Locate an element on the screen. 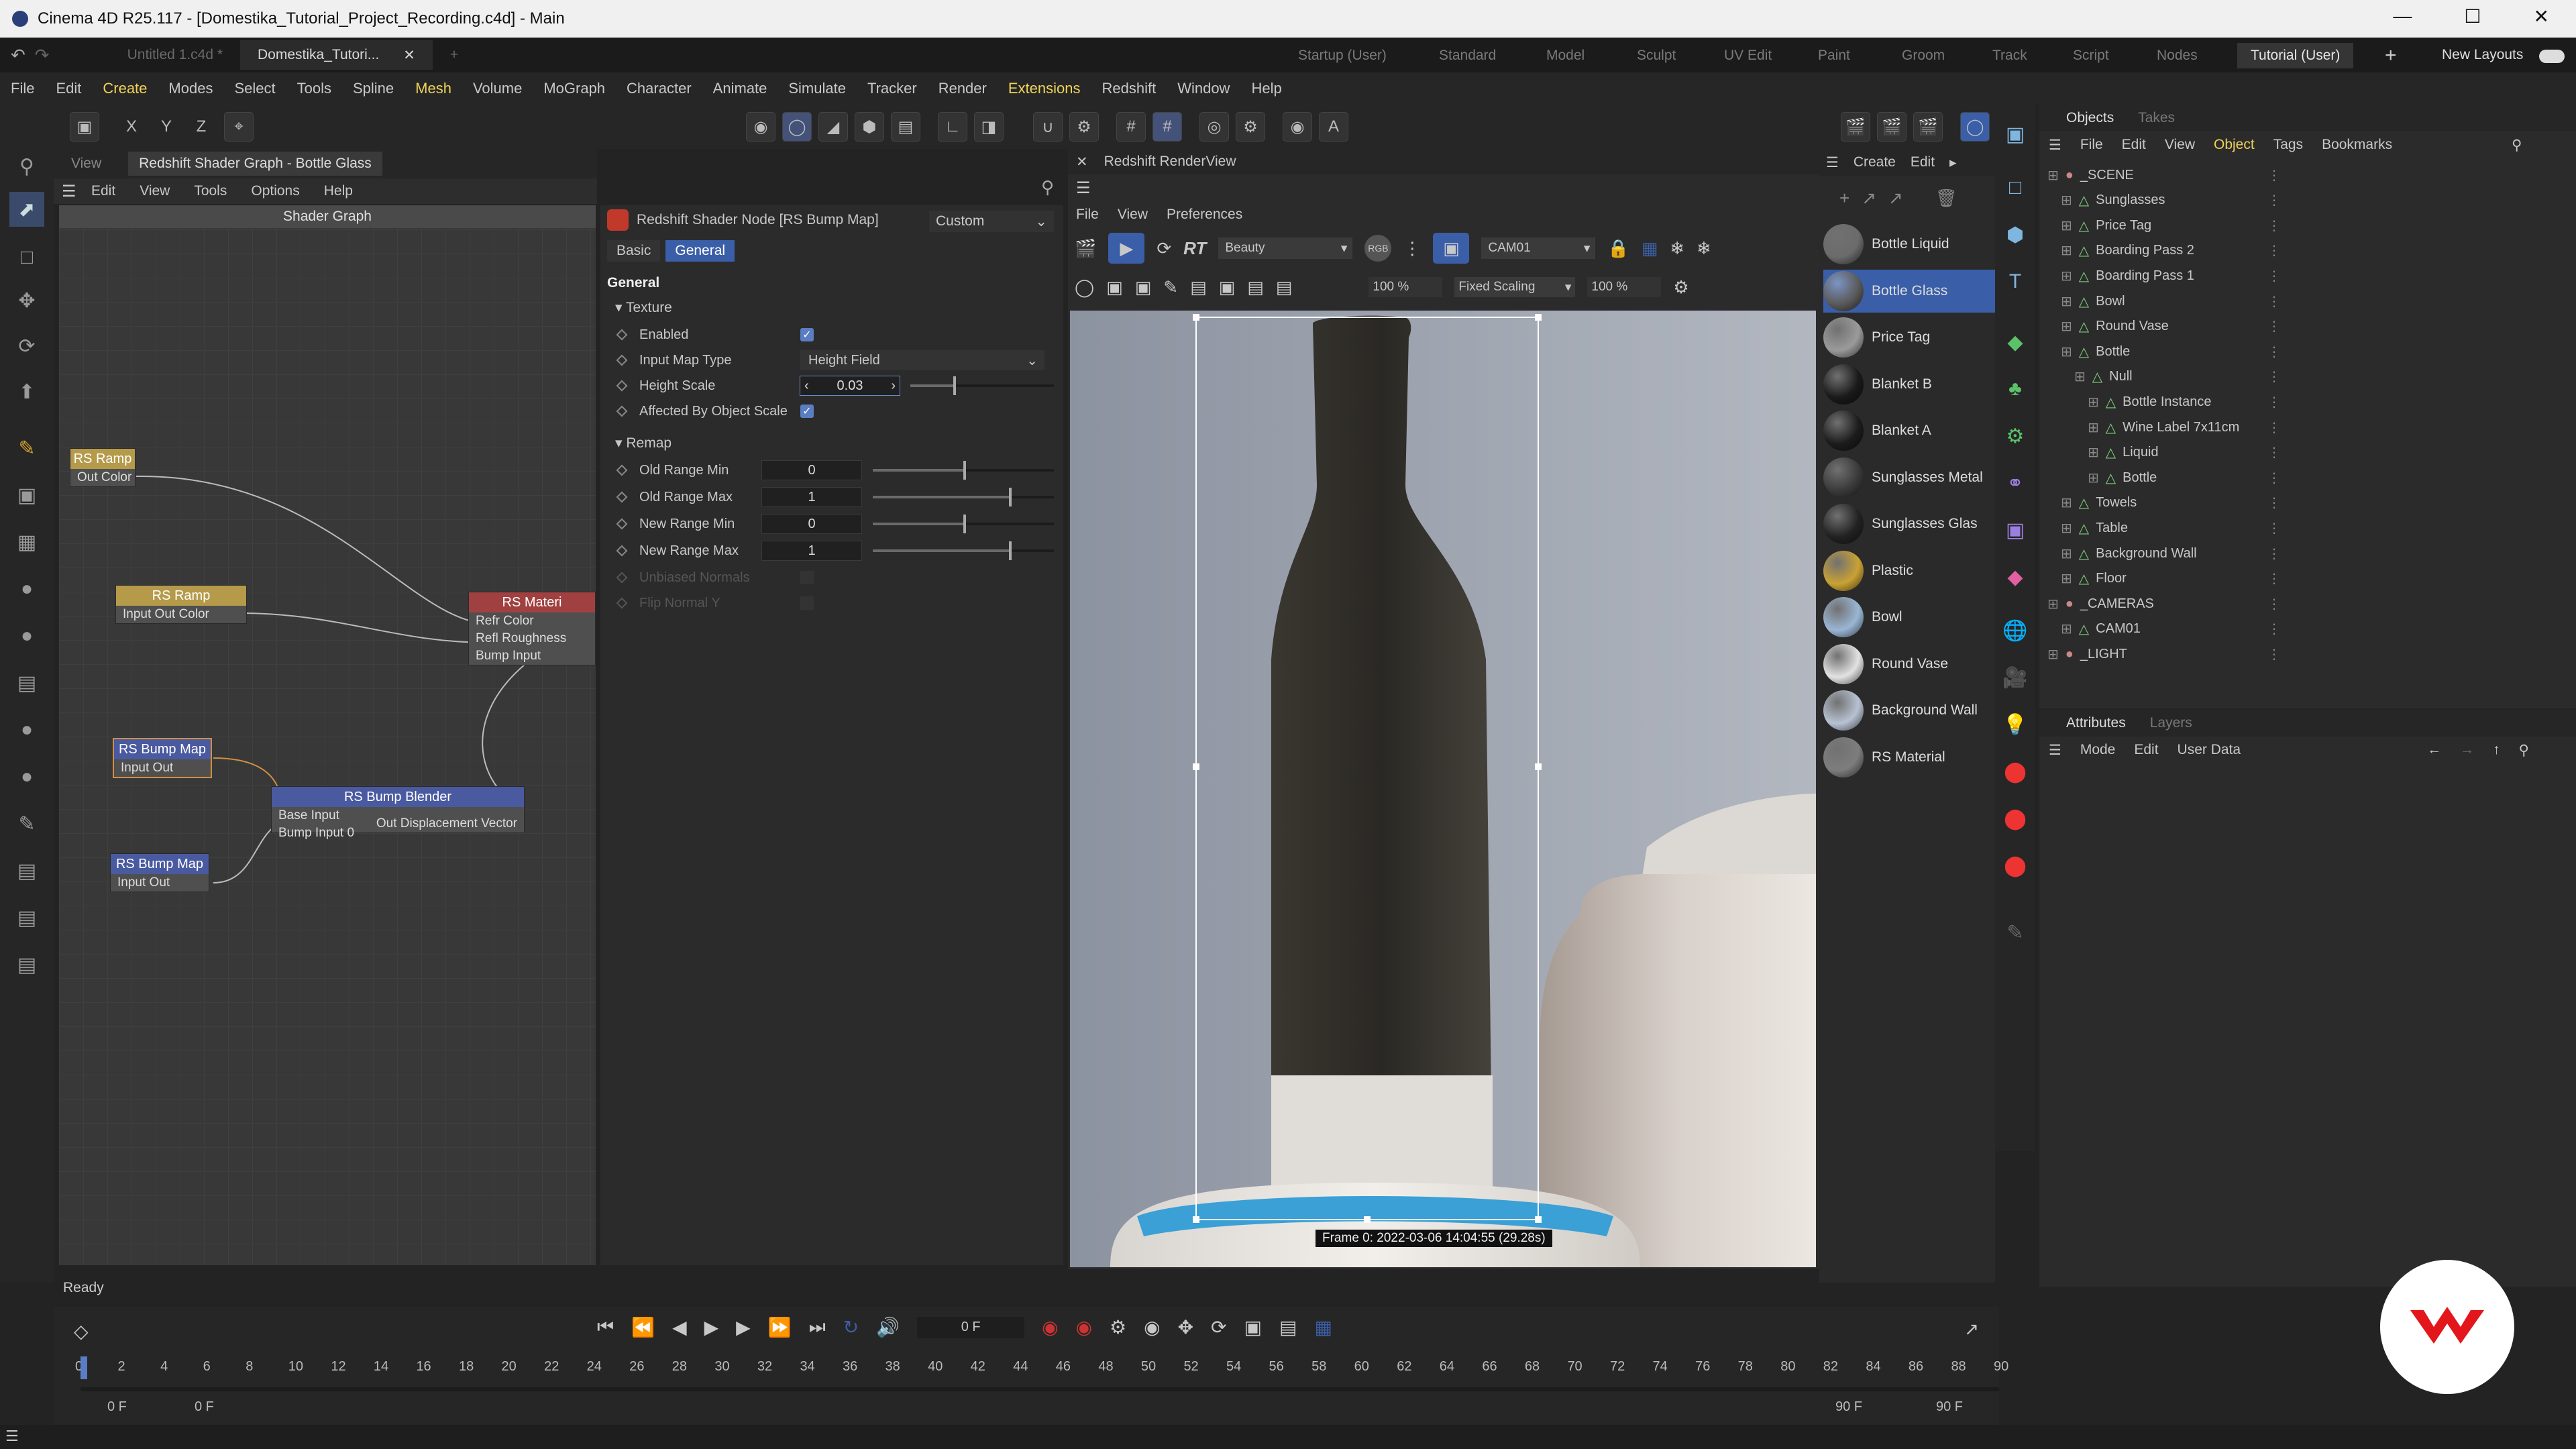  tab-attributes: Attributes is located at coordinates (2096, 723).